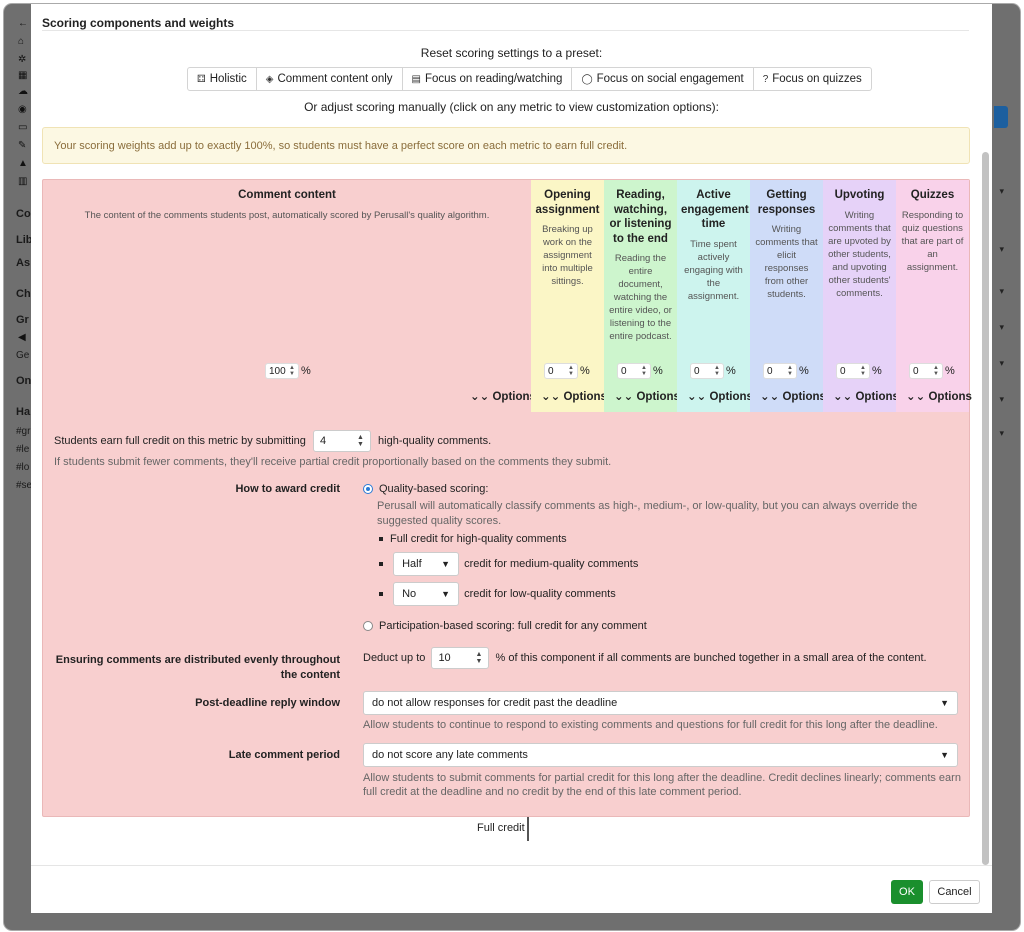  What do you see at coordinates (23, 431) in the screenshot?
I see `sidebar-fragment: #gr` at bounding box center [23, 431].